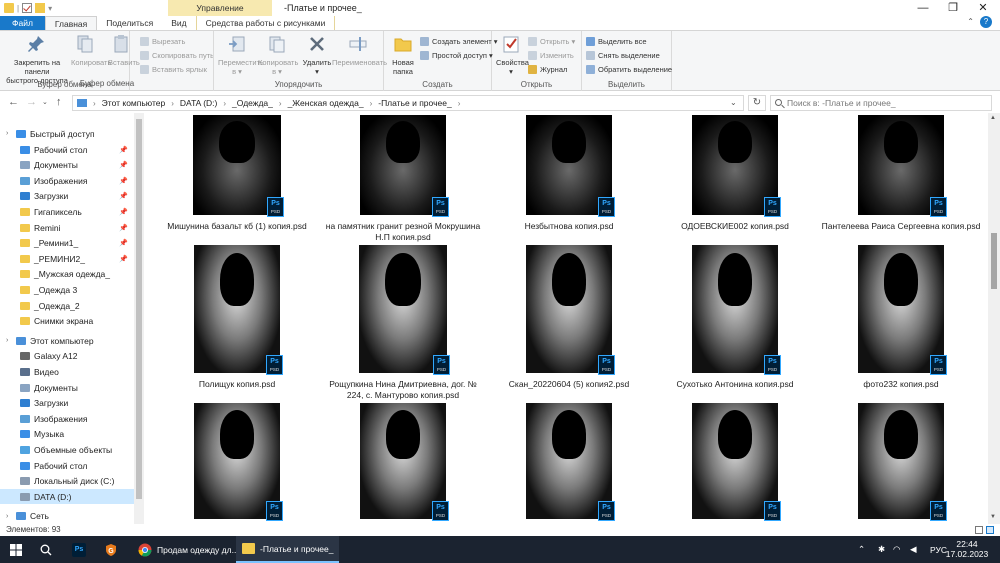  What do you see at coordinates (317, 55) in the screenshot?
I see `delete-button: Удалить ▾` at bounding box center [317, 55].